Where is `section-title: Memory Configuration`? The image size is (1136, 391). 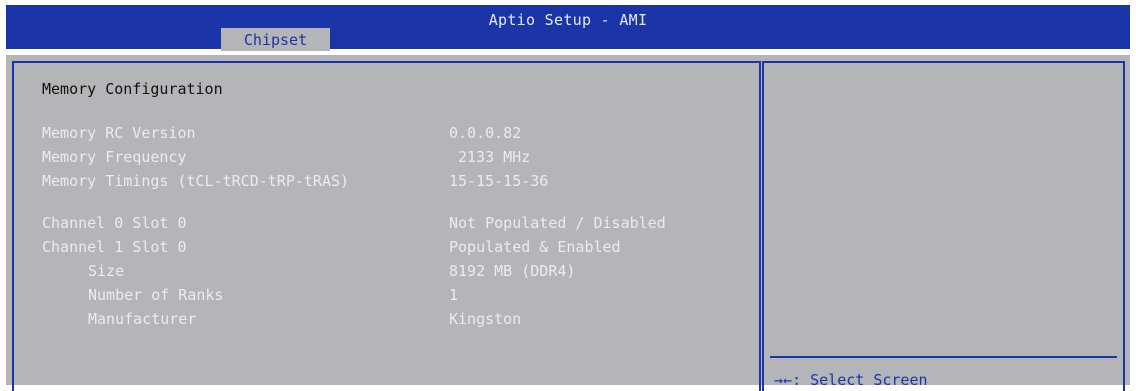
section-title: Memory Configuration is located at coordinates (132, 89).